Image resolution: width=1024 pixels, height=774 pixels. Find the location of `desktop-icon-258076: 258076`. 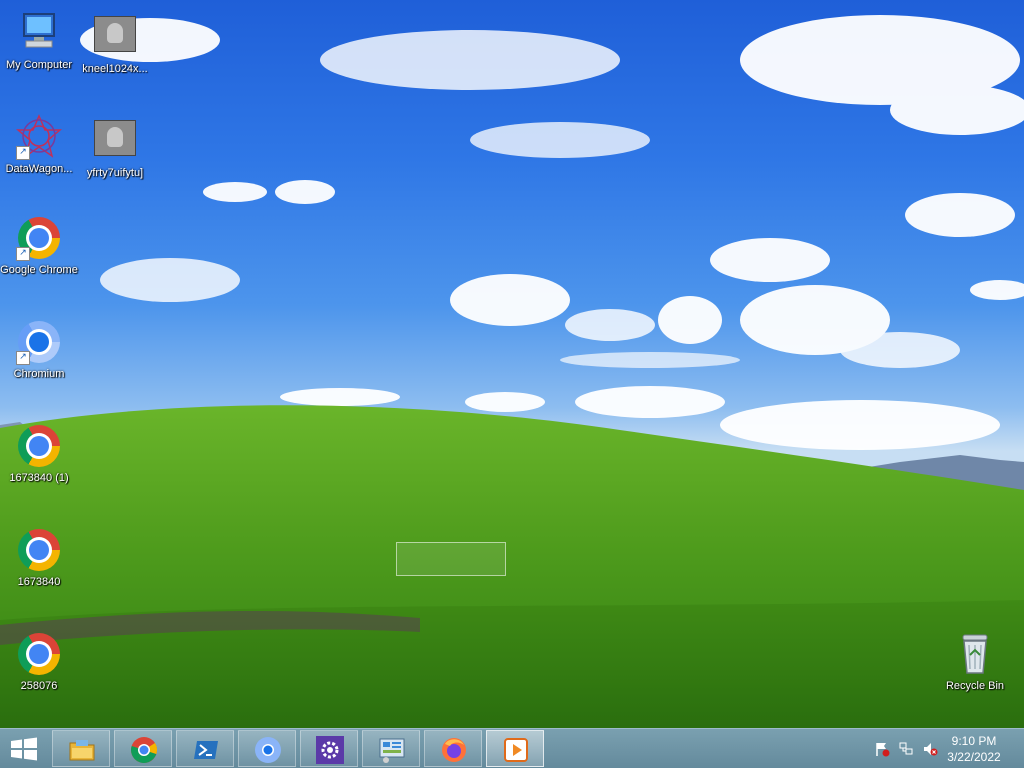

desktop-icon-258076: 258076 is located at coordinates (39, 662).